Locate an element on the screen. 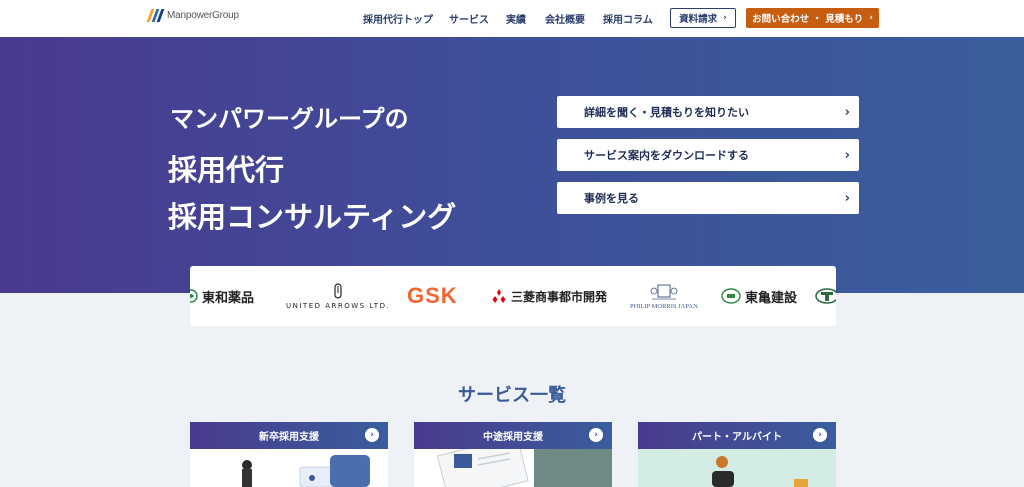  service-card-new-grad: 新卒採用支援 › is located at coordinates (289, 454).